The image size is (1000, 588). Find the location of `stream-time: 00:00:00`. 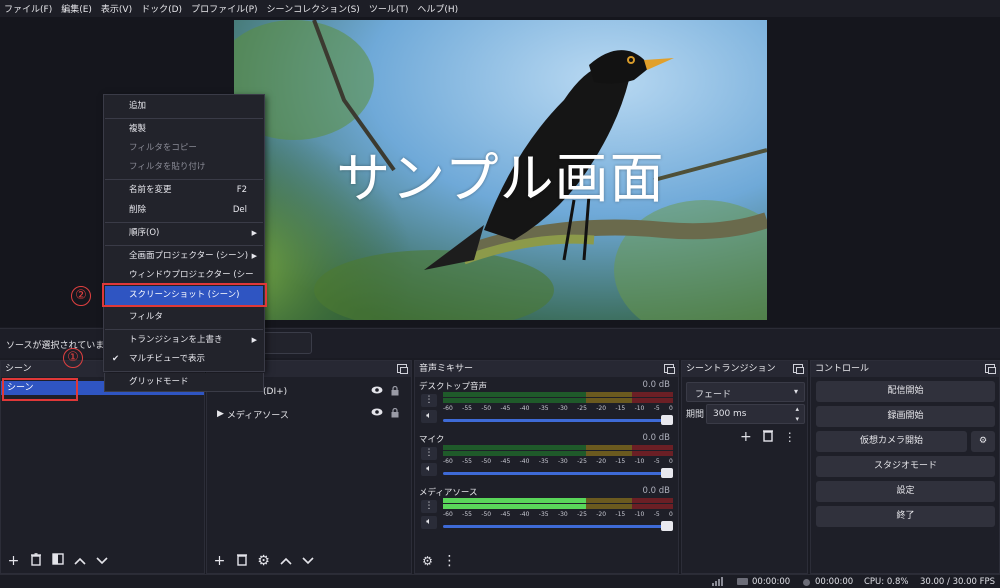

stream-time: 00:00:00 is located at coordinates (771, 582).